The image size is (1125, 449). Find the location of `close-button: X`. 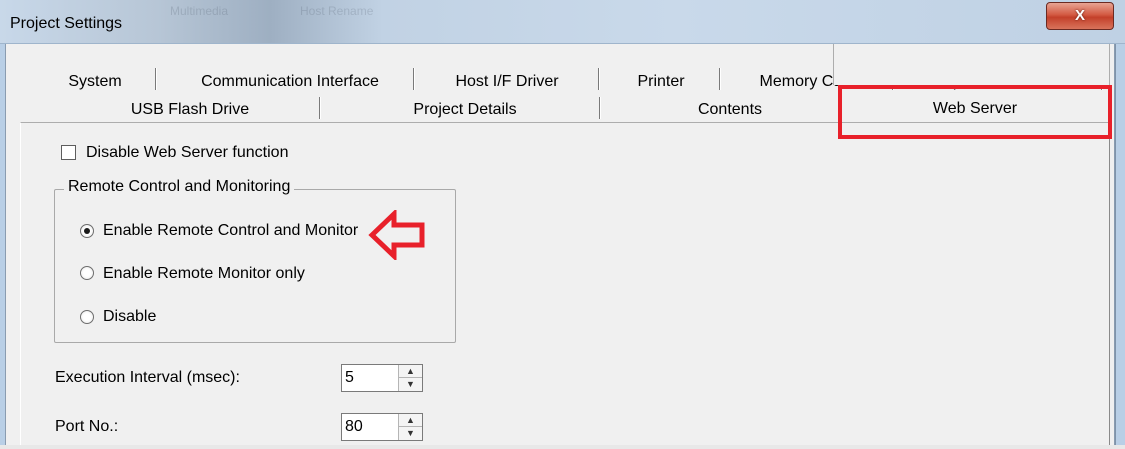

close-button: X is located at coordinates (1080, 16).